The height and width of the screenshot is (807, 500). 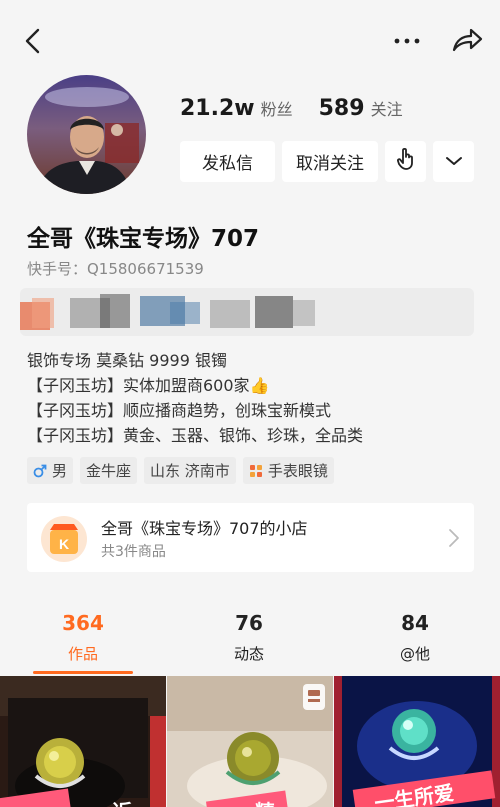 I want to click on bio-line: 【子冈玉坊】实体加盟商600家👍, so click(x=148, y=385).